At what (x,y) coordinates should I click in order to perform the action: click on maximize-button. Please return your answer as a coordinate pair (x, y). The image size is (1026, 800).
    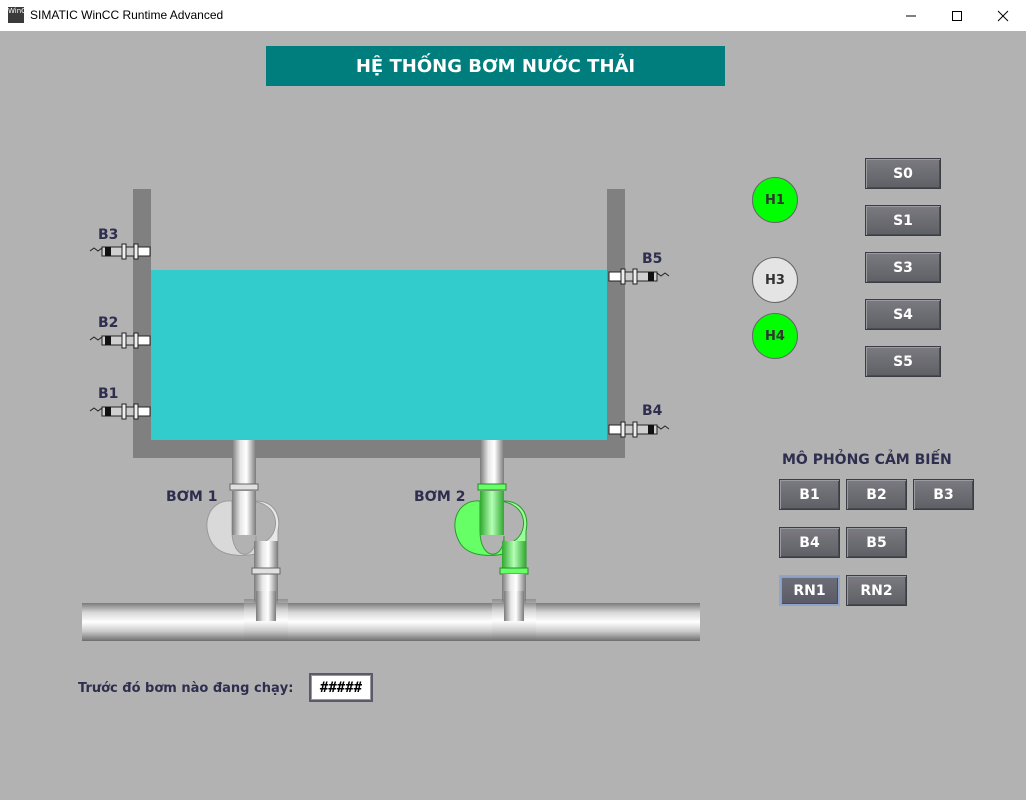
    Looking at the image, I should click on (957, 15).